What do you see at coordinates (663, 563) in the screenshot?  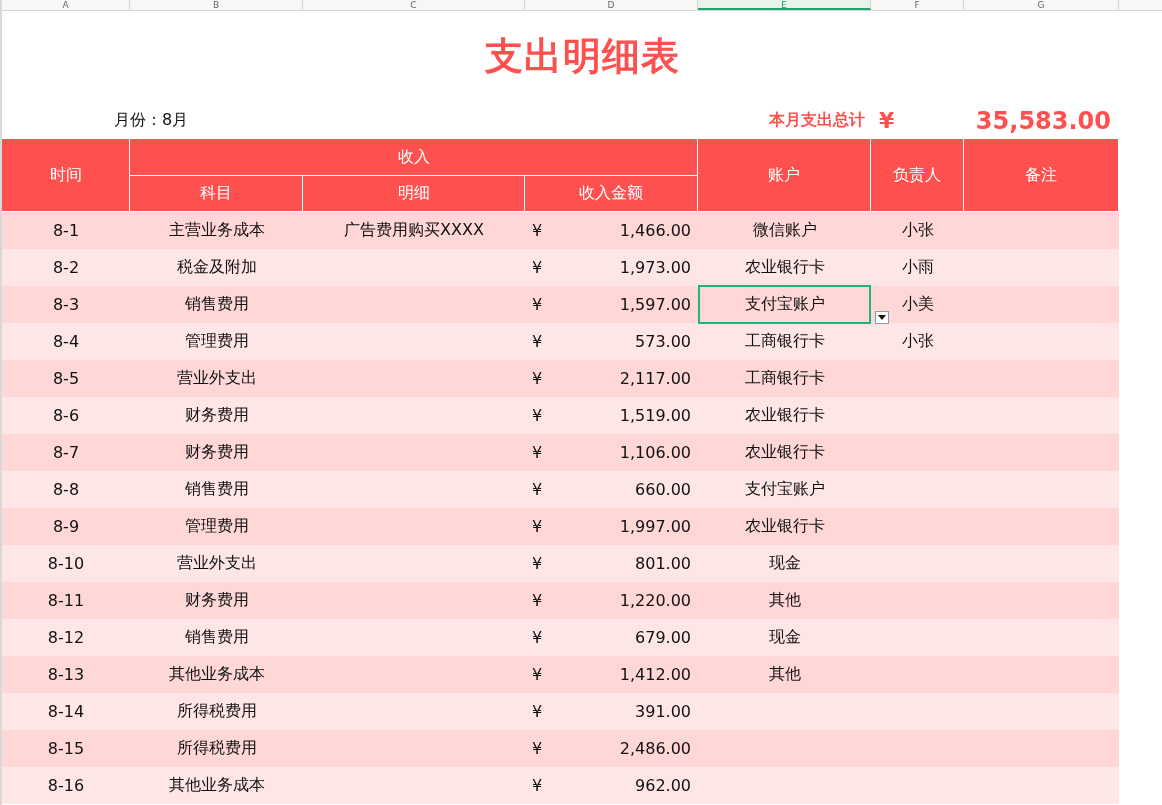 I see `amount-cell: 801.00` at bounding box center [663, 563].